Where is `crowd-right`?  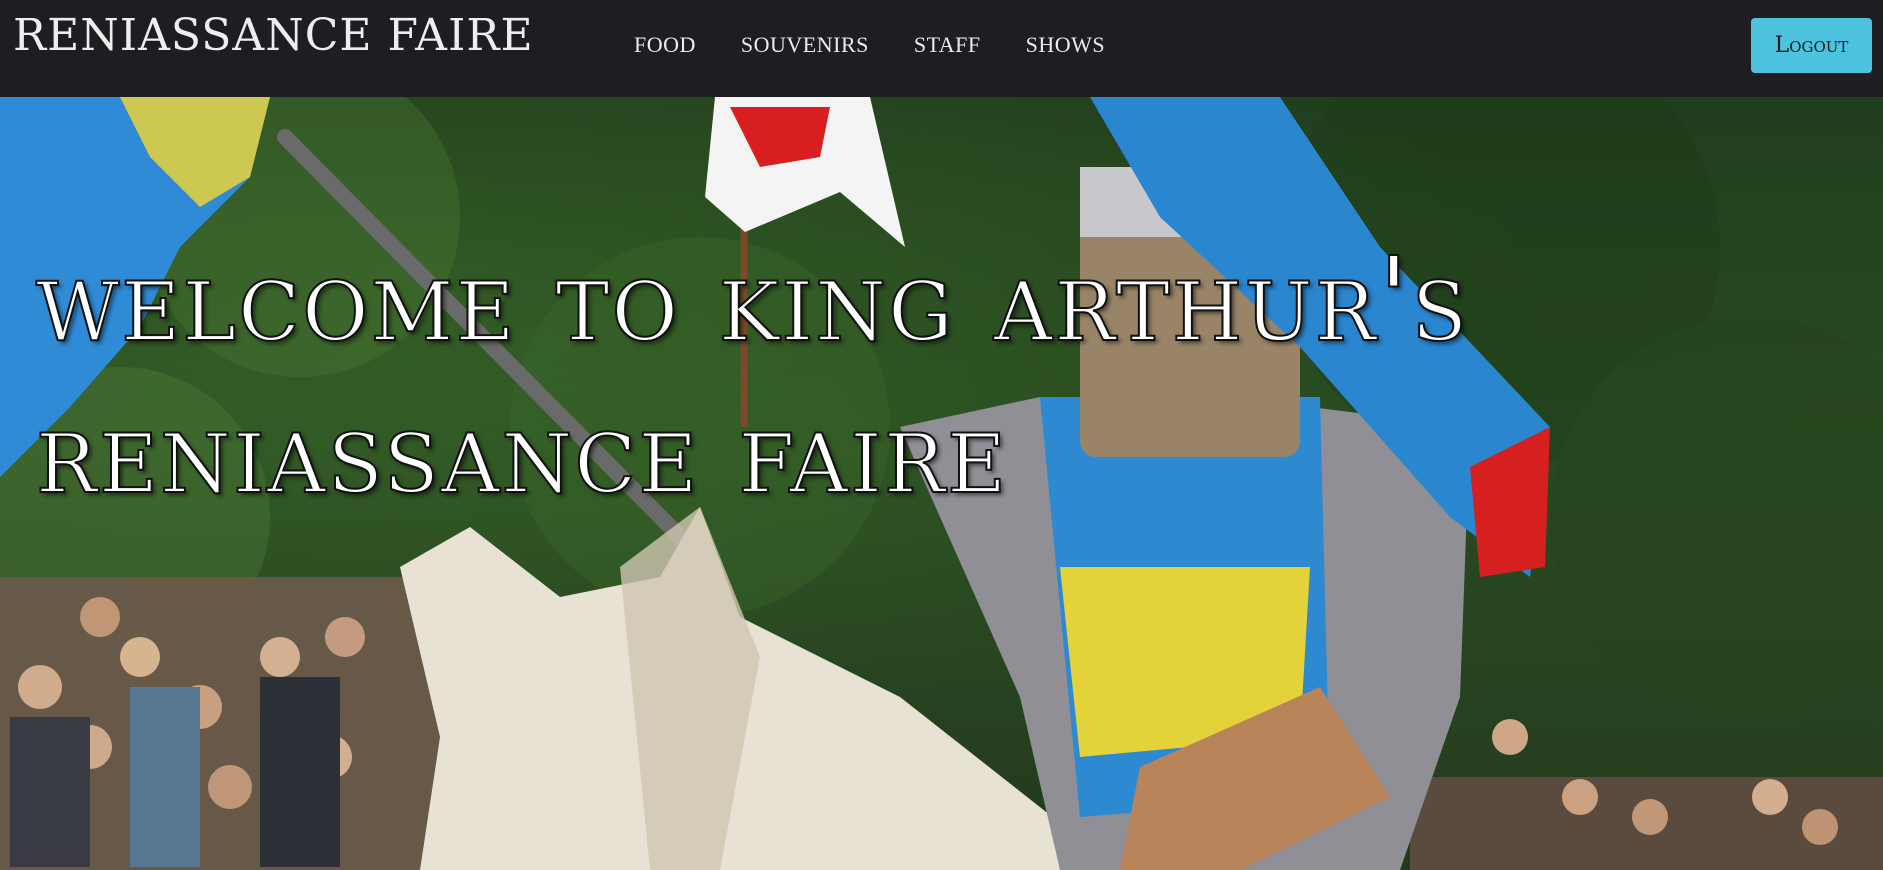
crowd-right is located at coordinates (1646, 794).